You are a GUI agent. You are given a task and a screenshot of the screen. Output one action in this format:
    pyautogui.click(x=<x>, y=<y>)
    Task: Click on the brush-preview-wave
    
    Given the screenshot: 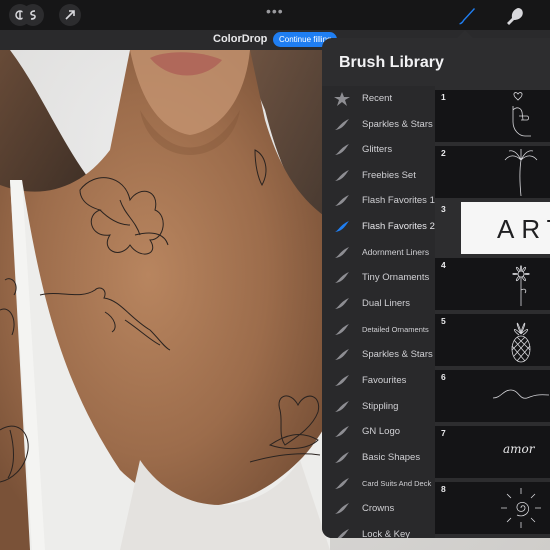 What is the action you would take?
    pyautogui.click(x=492, y=396)
    